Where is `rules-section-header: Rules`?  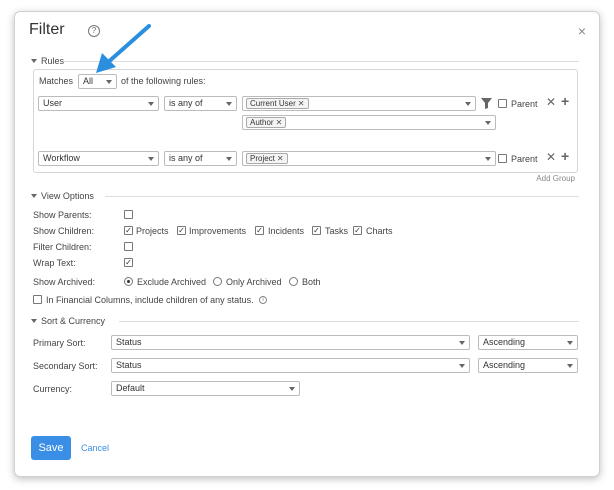 rules-section-header: Rules is located at coordinates (47, 61).